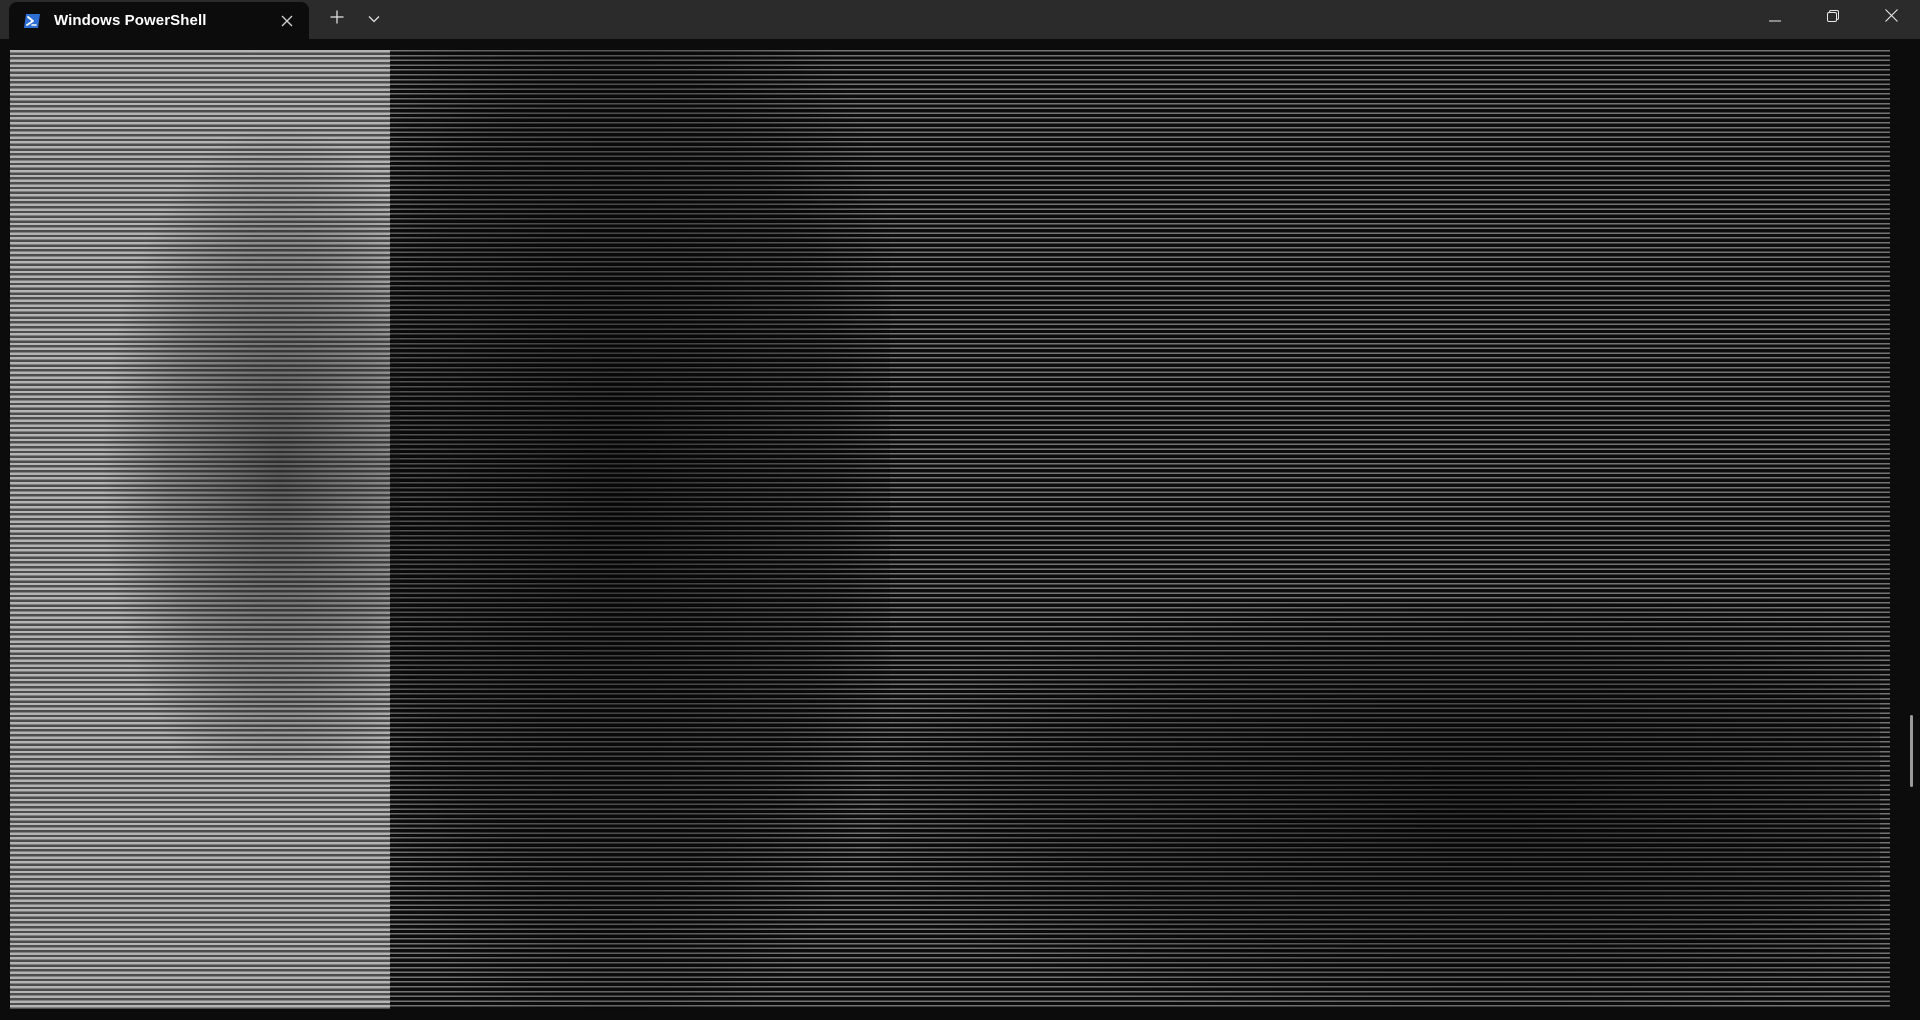 The image size is (1920, 1020). What do you see at coordinates (960, 19) in the screenshot?
I see `title-bar: Windows PowerShell` at bounding box center [960, 19].